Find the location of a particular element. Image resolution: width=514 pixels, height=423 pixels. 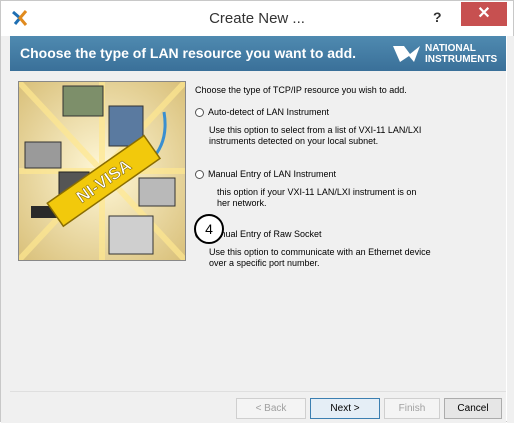

option-manual-lan: Manual Entry of LAN Instrument is located at coordinates (265, 174).